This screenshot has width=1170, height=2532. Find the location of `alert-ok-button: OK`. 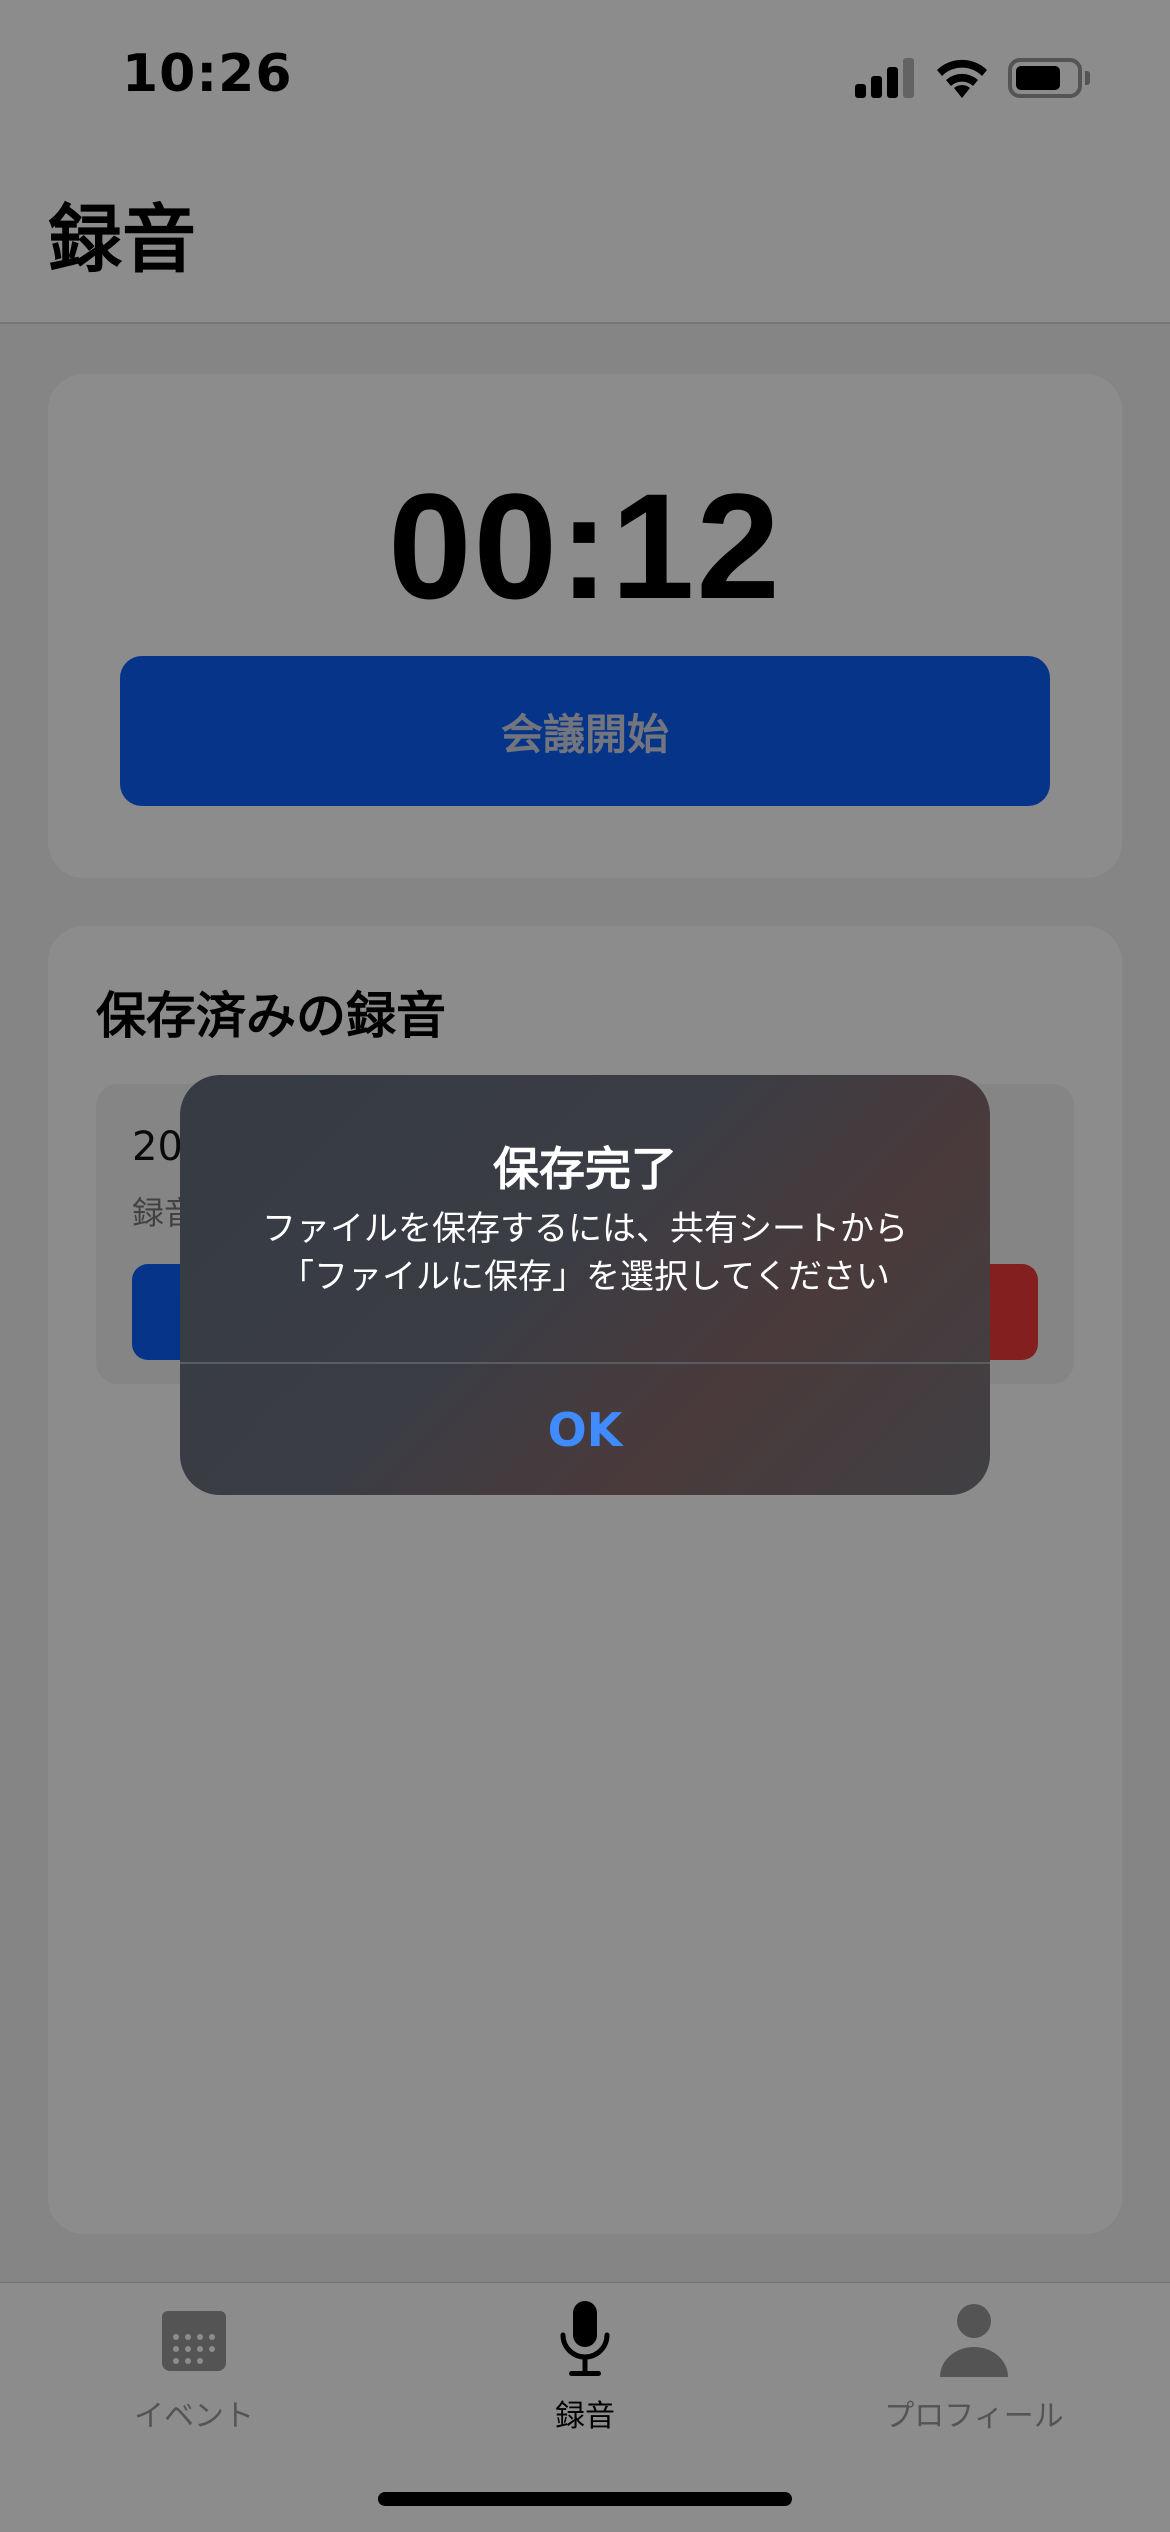

alert-ok-button: OK is located at coordinates (585, 1429).